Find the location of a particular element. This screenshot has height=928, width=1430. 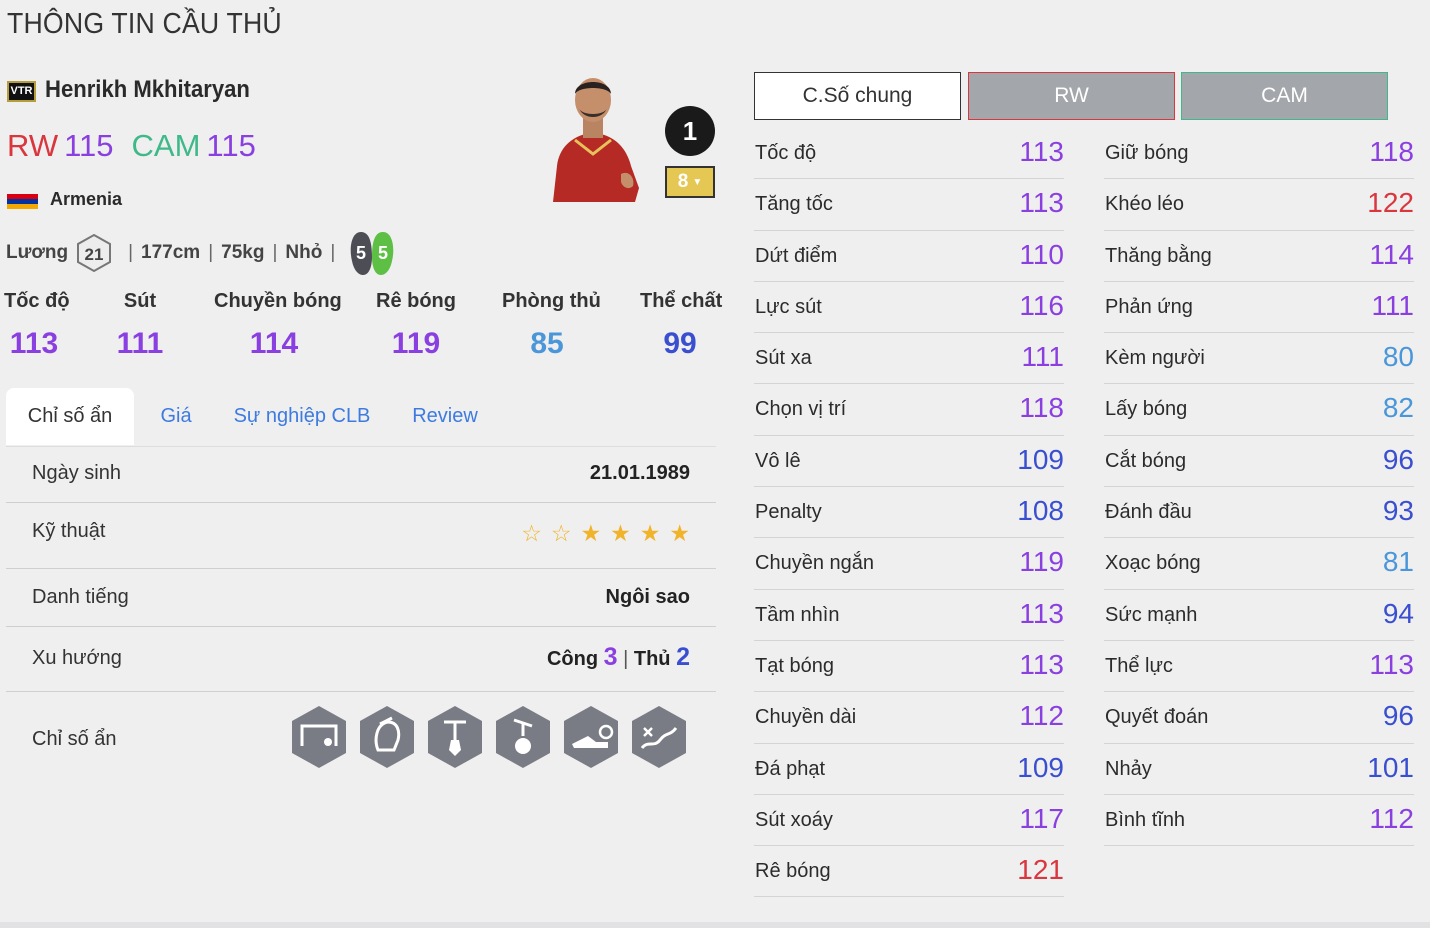

stat-row: Dứt điểm 110 is located at coordinates (909, 256).